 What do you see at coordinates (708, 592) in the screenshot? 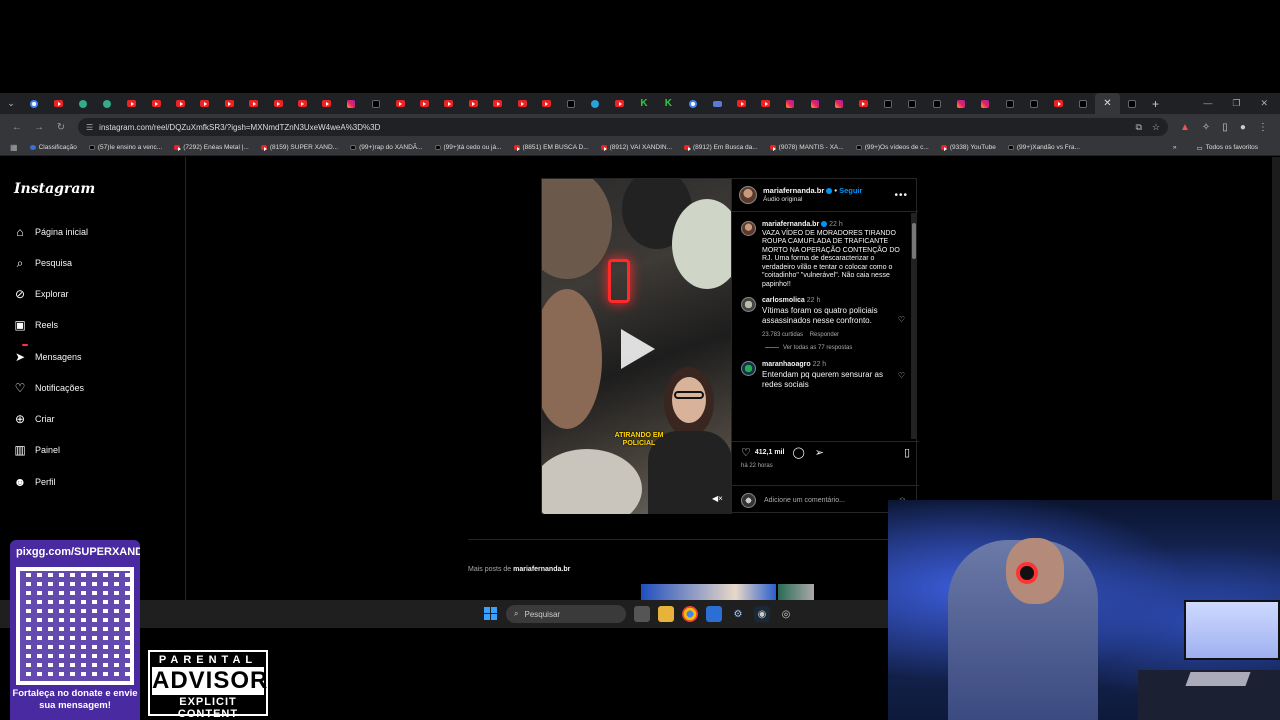
I see `post-thumbnail` at bounding box center [708, 592].